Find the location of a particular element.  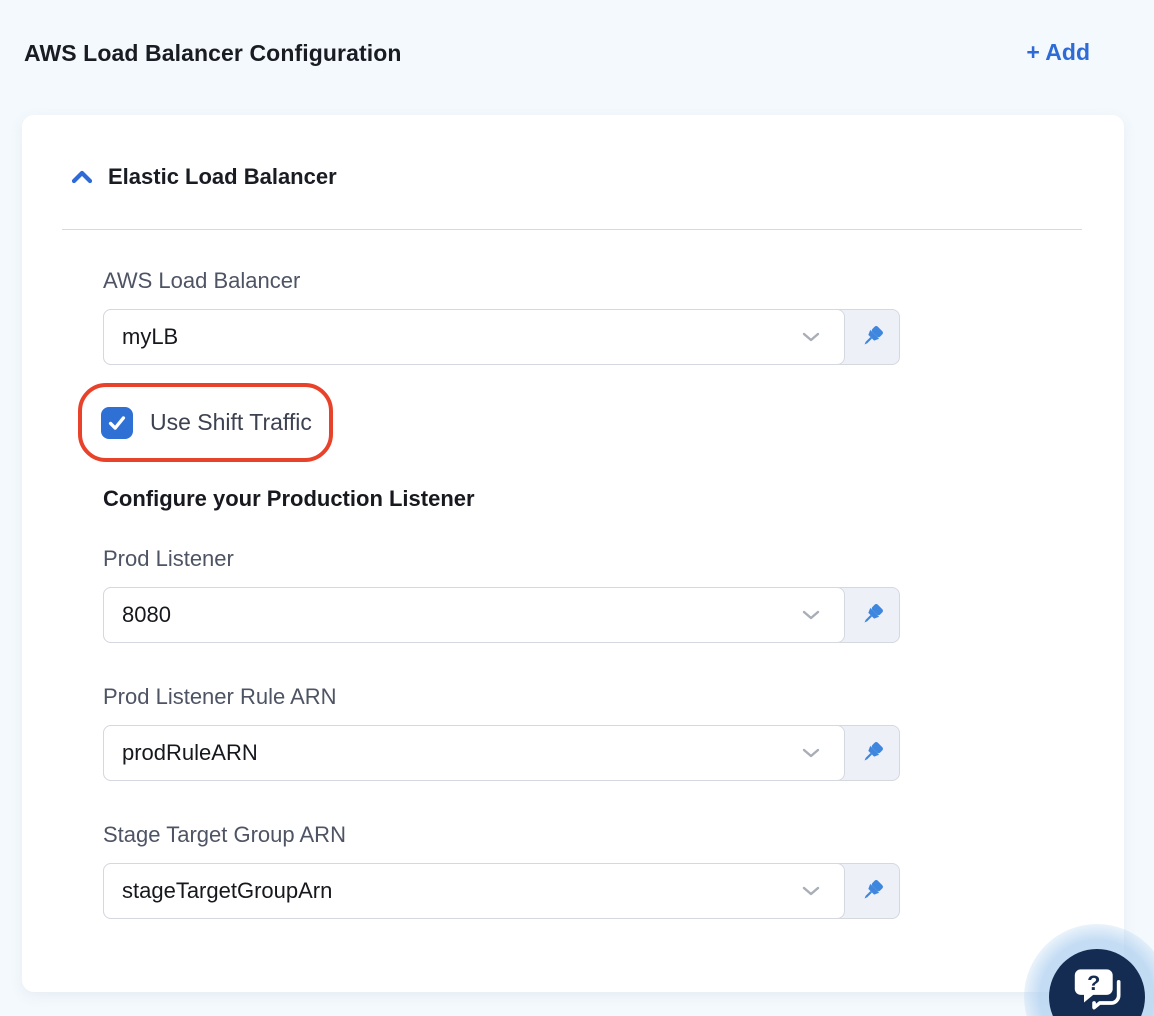

page-title: AWS Load Balancer Configuration is located at coordinates (213, 53).